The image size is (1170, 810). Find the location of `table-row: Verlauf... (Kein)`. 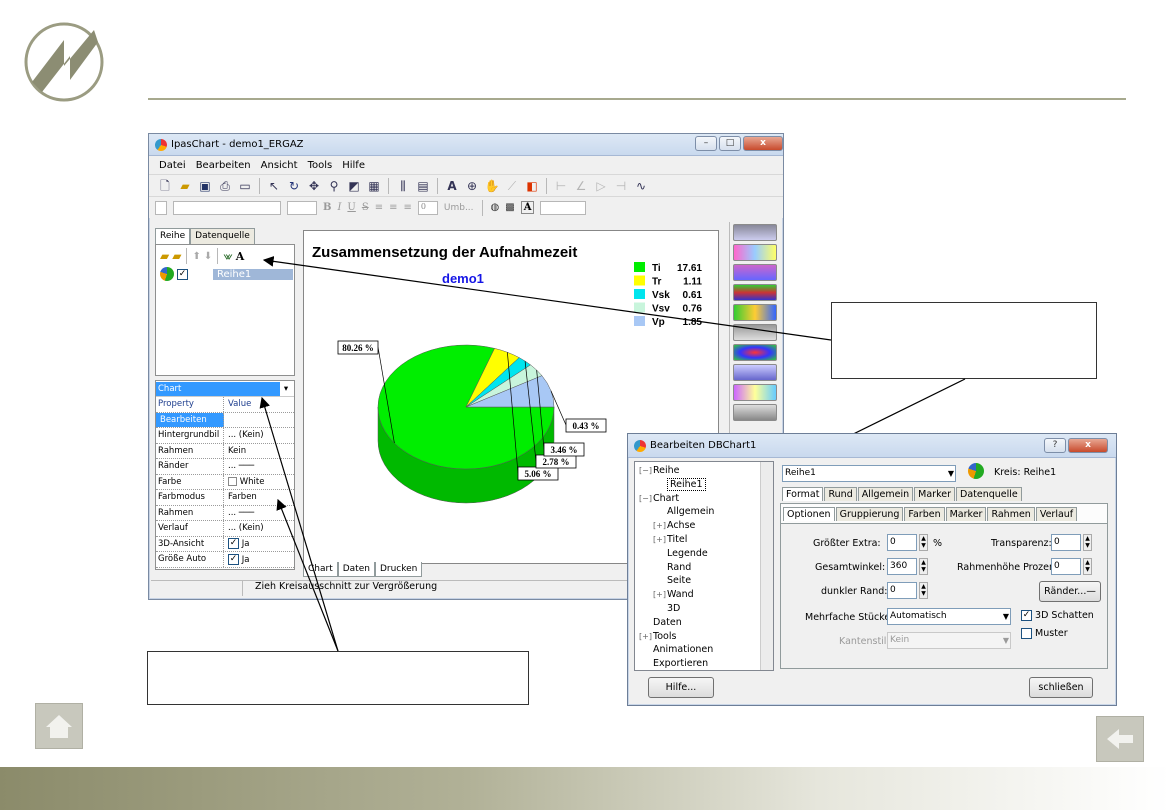

table-row: Verlauf... (Kein) is located at coordinates (225, 529).